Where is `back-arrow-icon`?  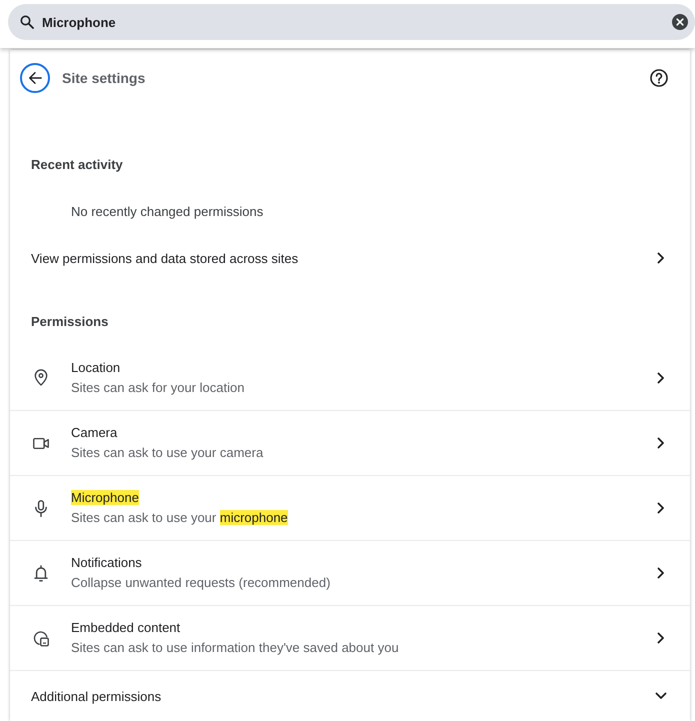
back-arrow-icon is located at coordinates (35, 78).